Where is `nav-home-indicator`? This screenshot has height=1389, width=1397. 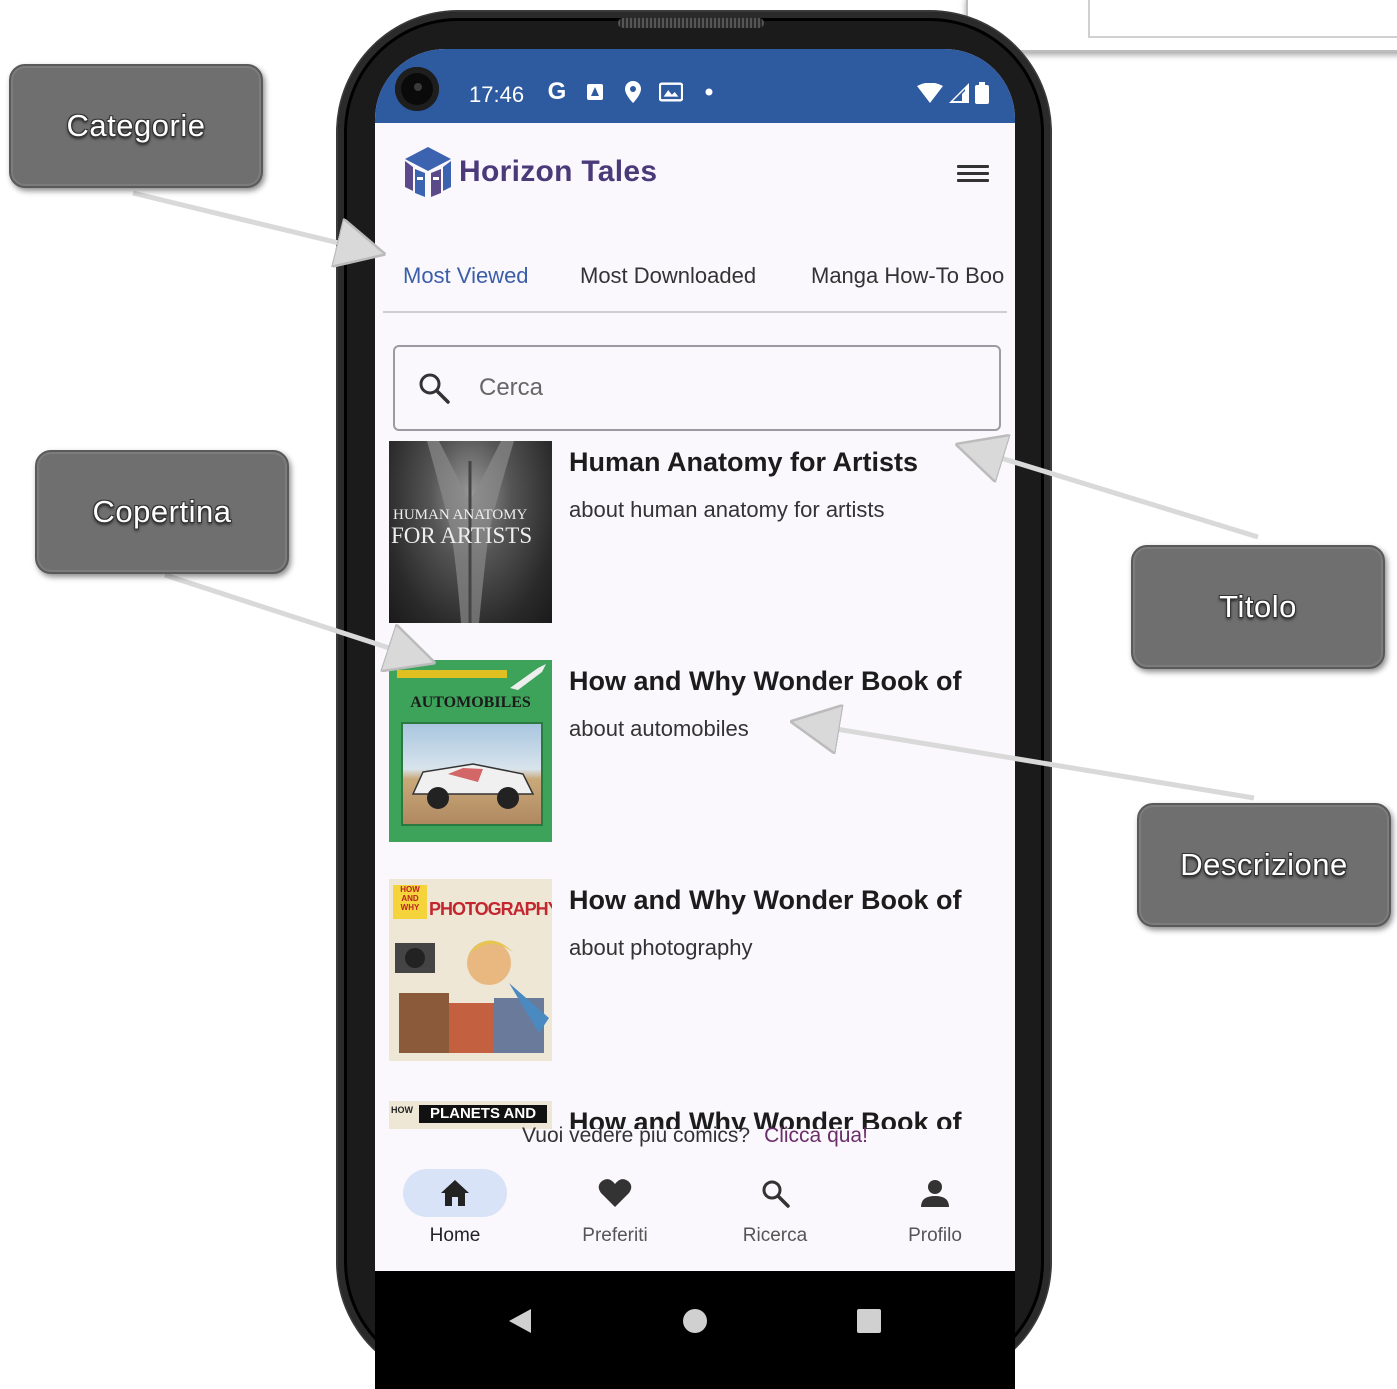 nav-home-indicator is located at coordinates (455, 1193).